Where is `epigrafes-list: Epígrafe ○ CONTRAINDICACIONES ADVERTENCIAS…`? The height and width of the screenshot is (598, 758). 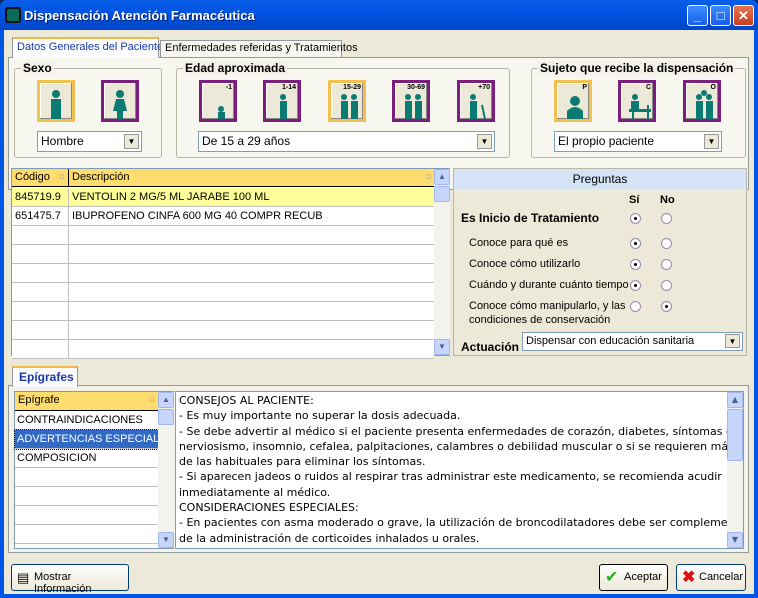 epigrafes-list: Epígrafe ○ CONTRAINDICACIONES ADVERTENCIAS… is located at coordinates (94, 470).